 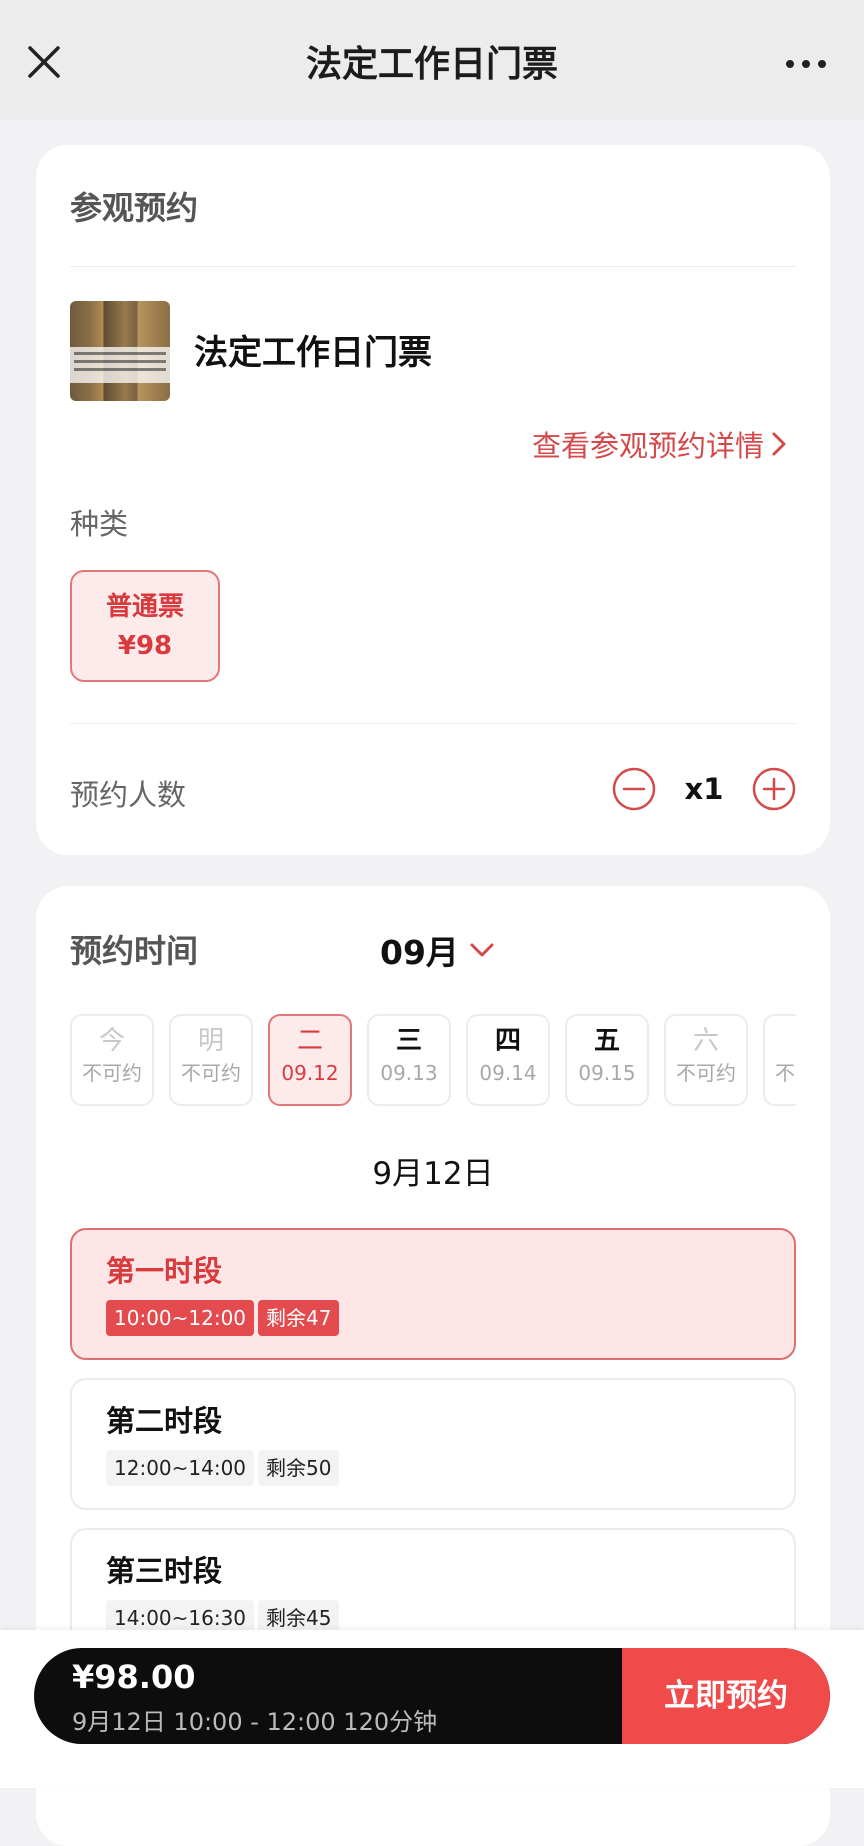 What do you see at coordinates (779, 444) in the screenshot?
I see `chevron-right-icon` at bounding box center [779, 444].